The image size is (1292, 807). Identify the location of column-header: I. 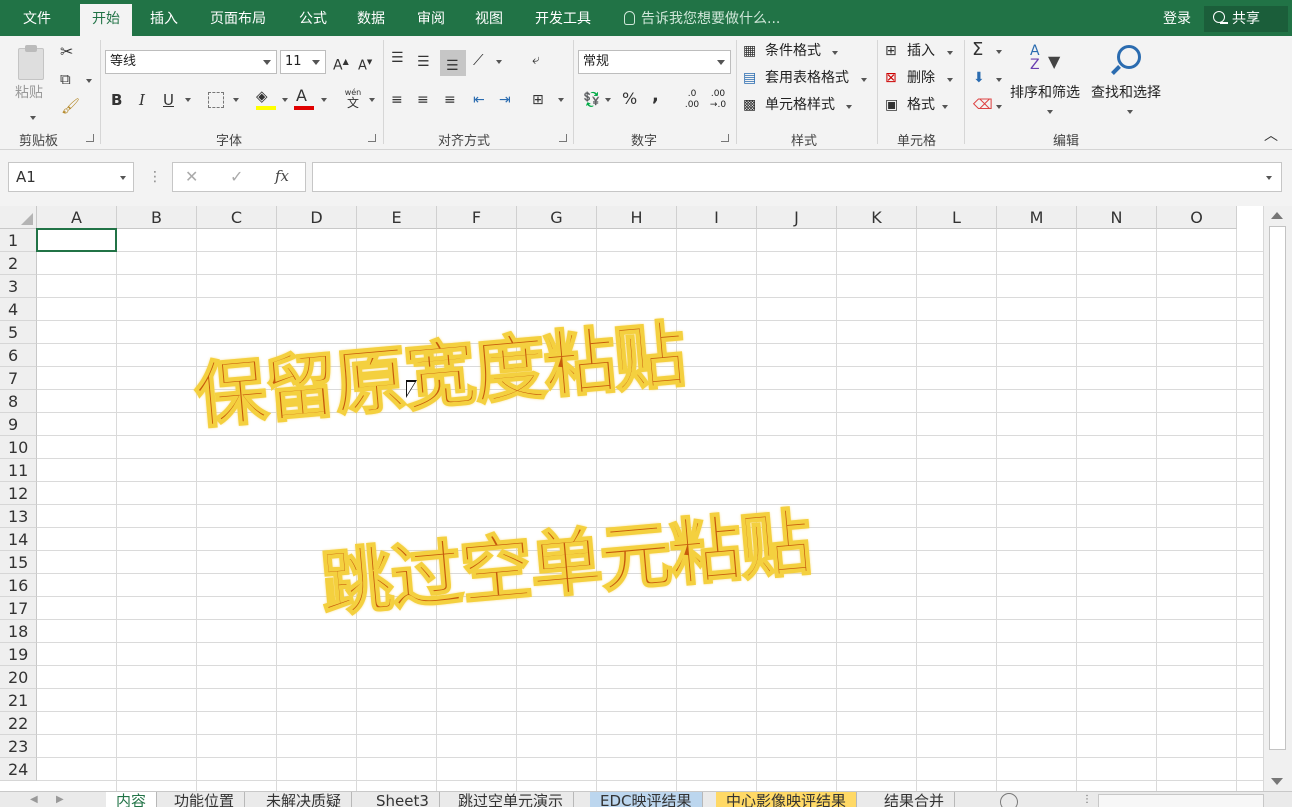
(717, 217).